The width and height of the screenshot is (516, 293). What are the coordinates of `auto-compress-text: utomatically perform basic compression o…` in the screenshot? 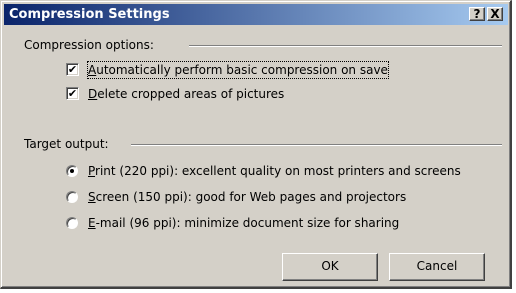 It's located at (242, 70).